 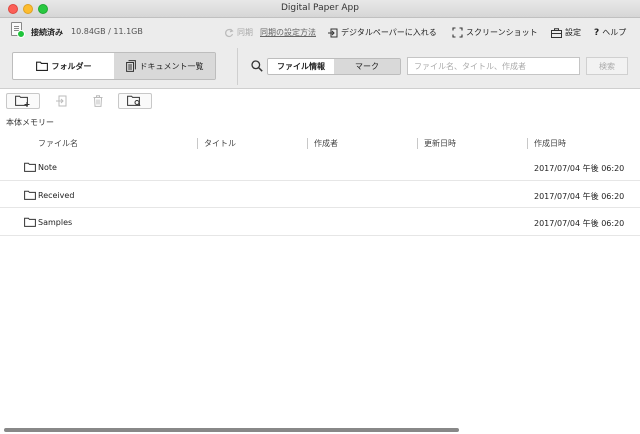 I want to click on sync-settings-link: 同期の設定方法, so click(x=288, y=32).